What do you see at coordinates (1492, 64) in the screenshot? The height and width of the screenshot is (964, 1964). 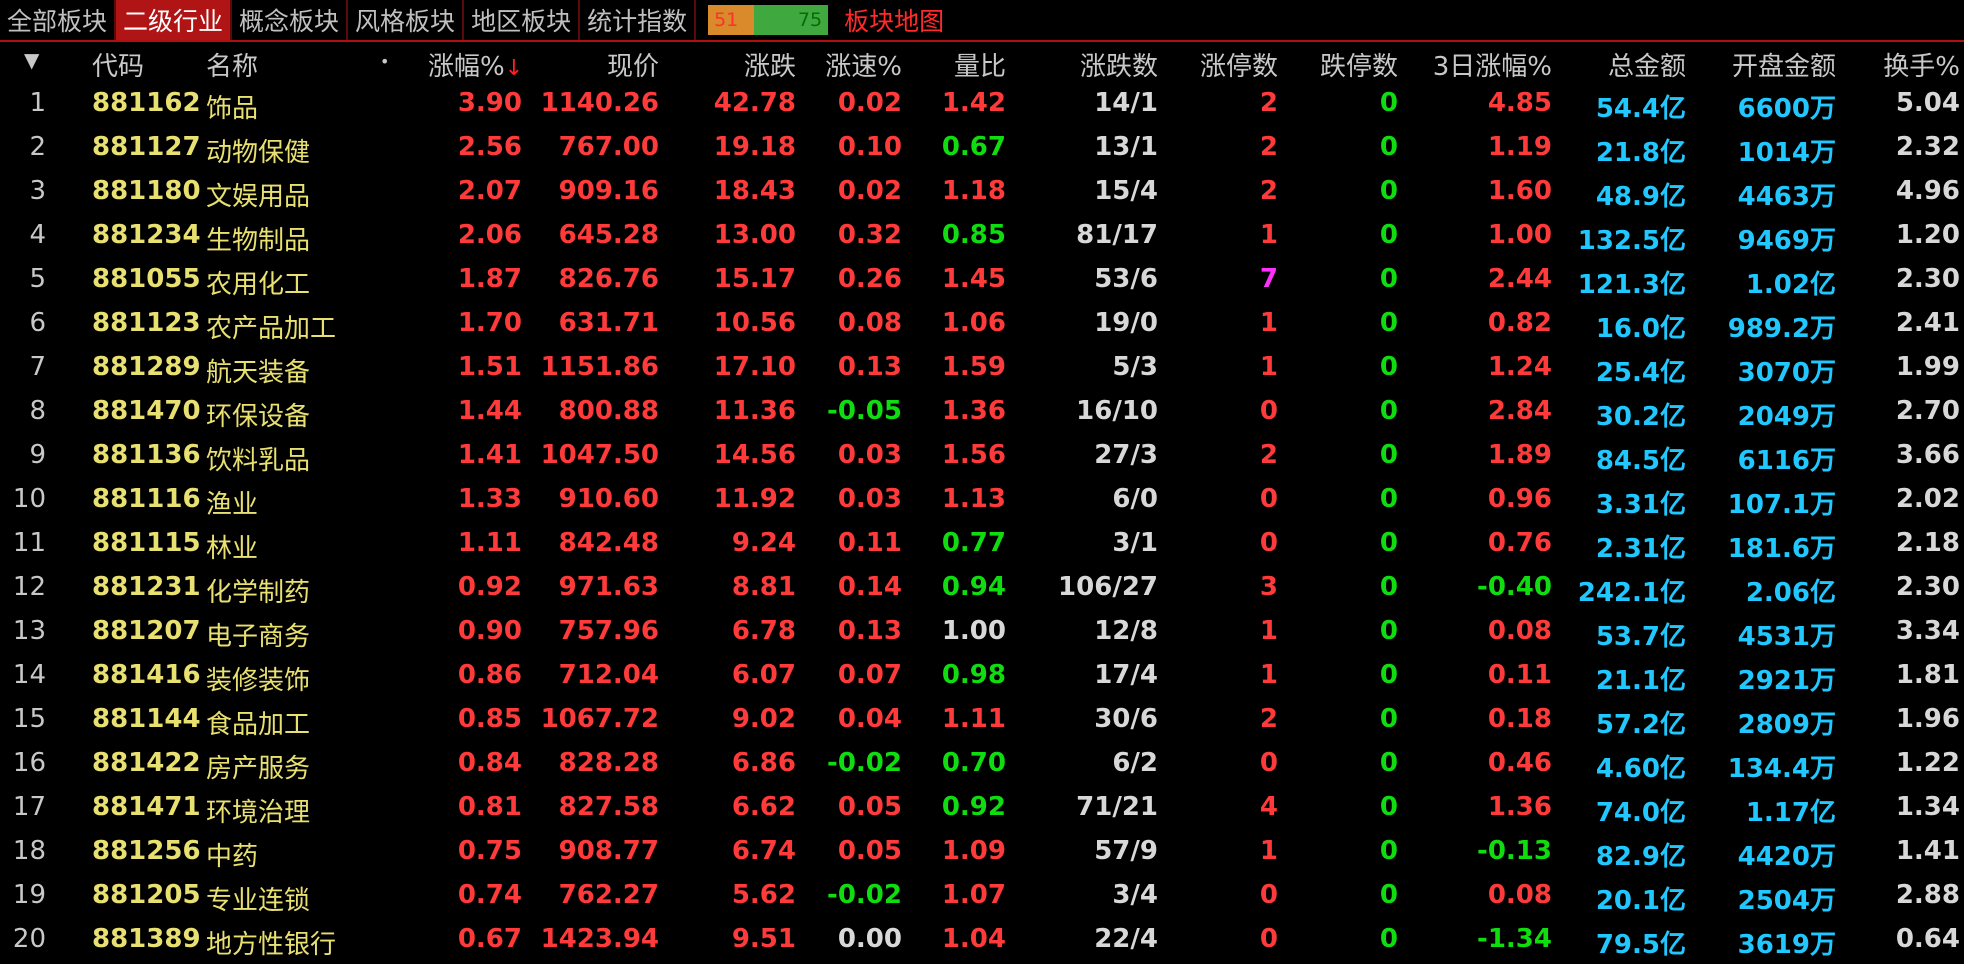 I see `col-pct3d: 3日涨幅%` at bounding box center [1492, 64].